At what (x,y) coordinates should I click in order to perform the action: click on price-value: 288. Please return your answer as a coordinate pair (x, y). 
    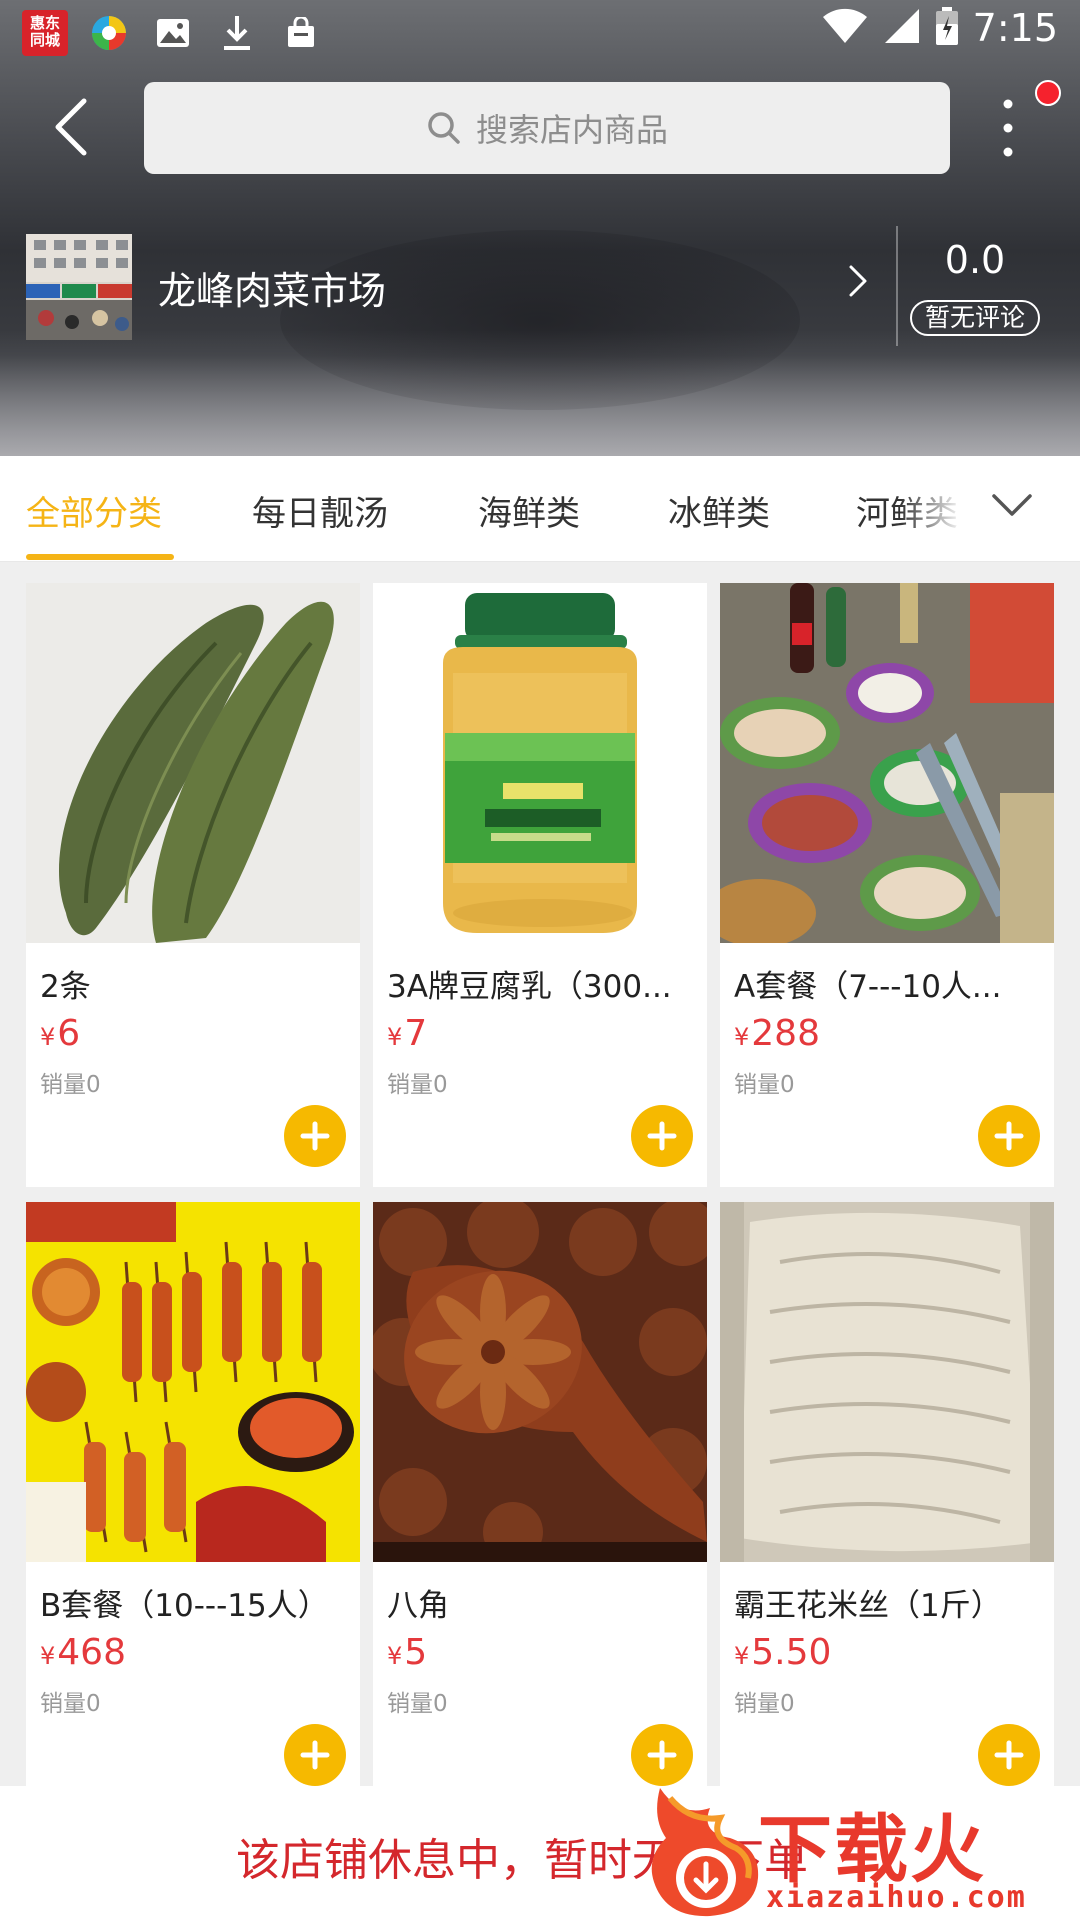
    Looking at the image, I should click on (785, 1033).